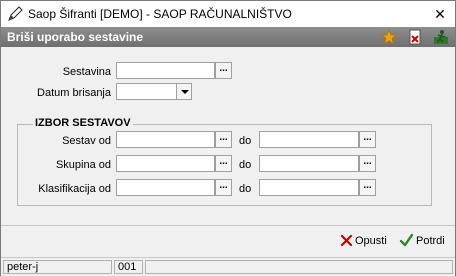 The image size is (456, 276). I want to click on document-delete-icon, so click(415, 37).